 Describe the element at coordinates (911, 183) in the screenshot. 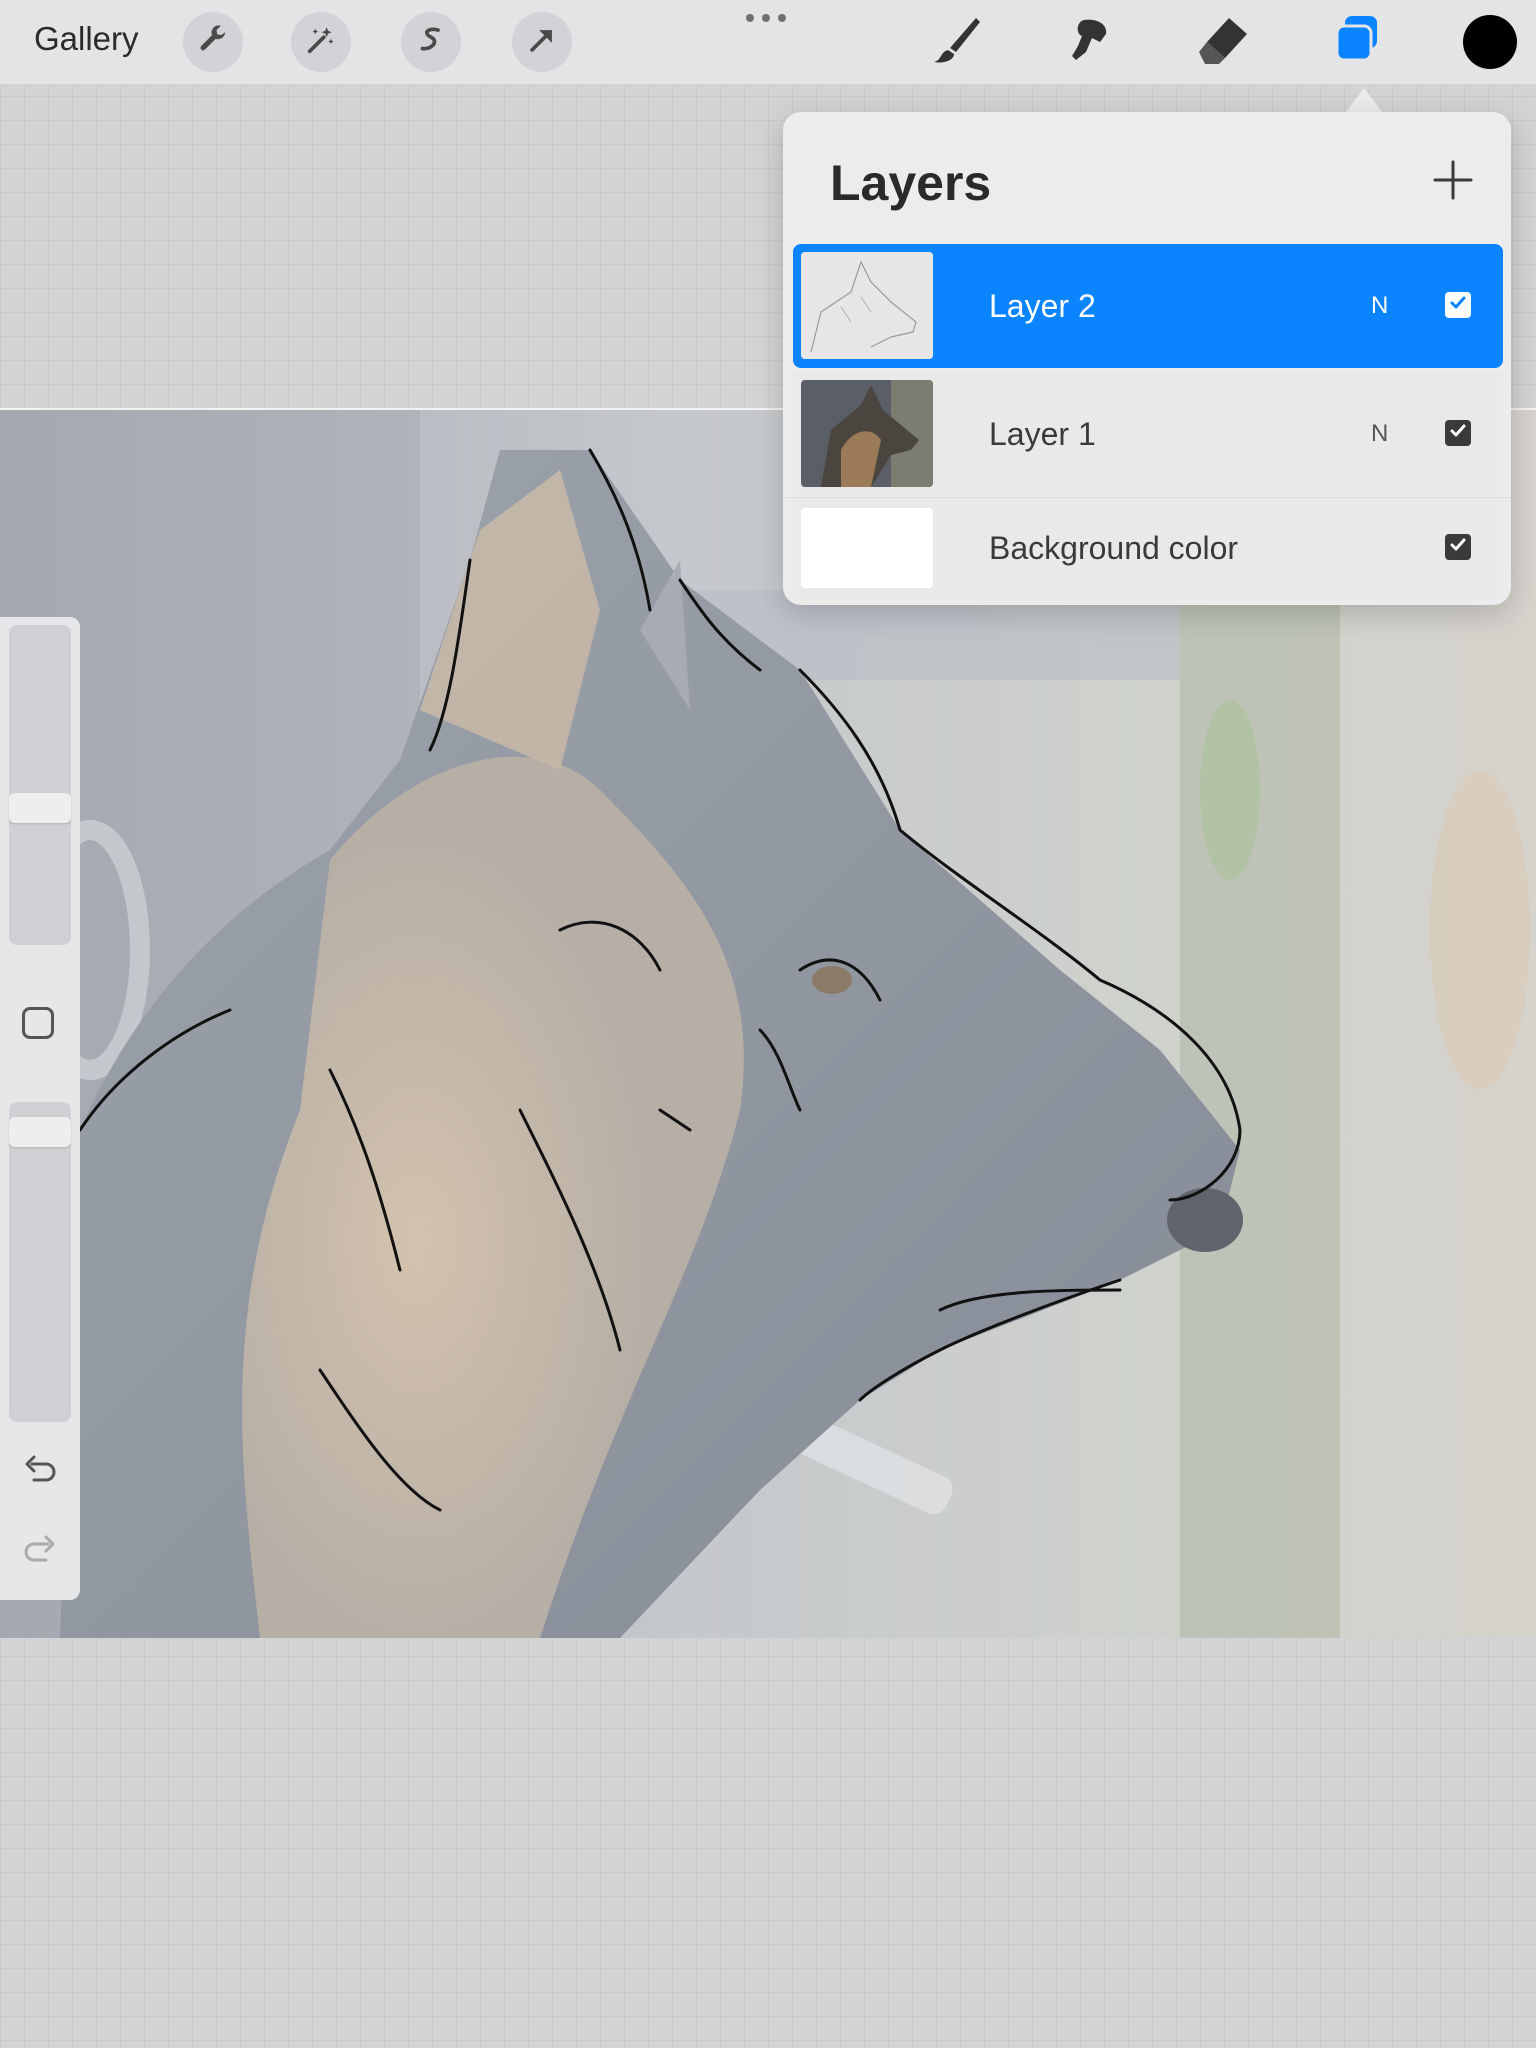

I see `layers-title: Layers` at that location.